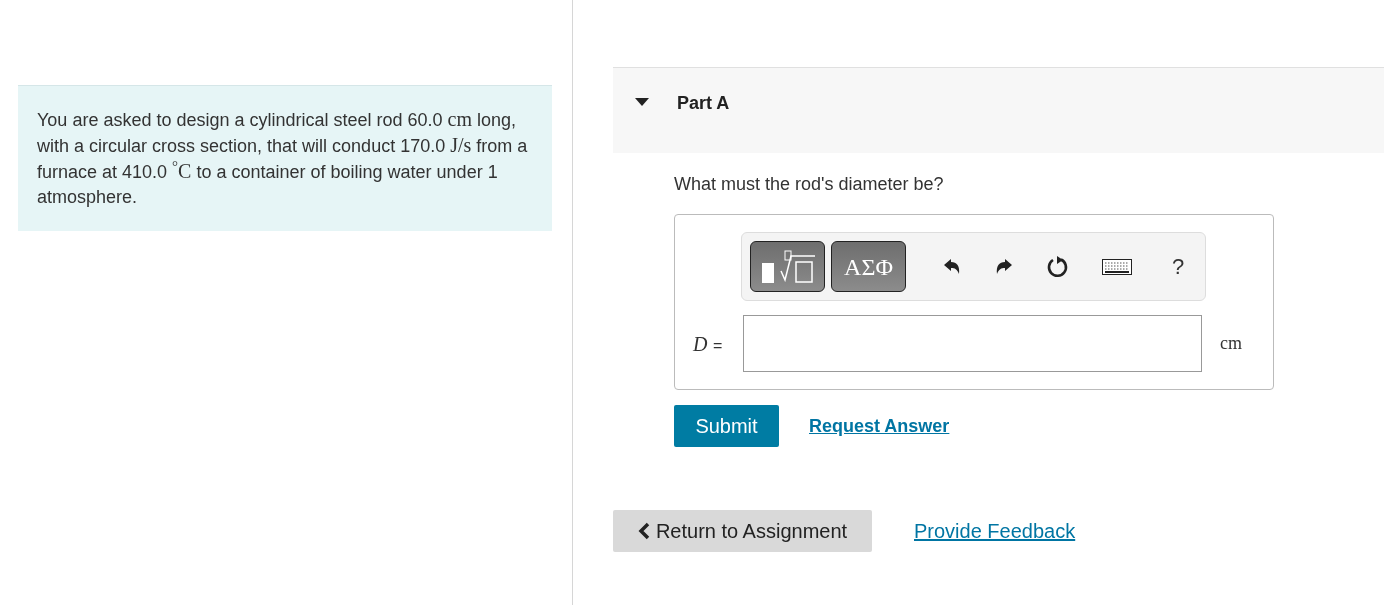 Image resolution: width=1384 pixels, height=605 pixels. What do you see at coordinates (809, 184) in the screenshot?
I see `question-text: What must the rod's diameter be?` at bounding box center [809, 184].